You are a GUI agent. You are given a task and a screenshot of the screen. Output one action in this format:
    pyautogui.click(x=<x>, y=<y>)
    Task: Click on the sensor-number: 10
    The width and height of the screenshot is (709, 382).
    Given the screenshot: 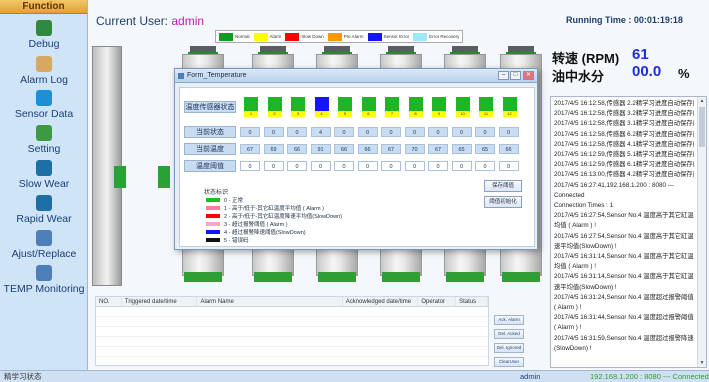 What is the action you would take?
    pyautogui.click(x=462, y=114)
    